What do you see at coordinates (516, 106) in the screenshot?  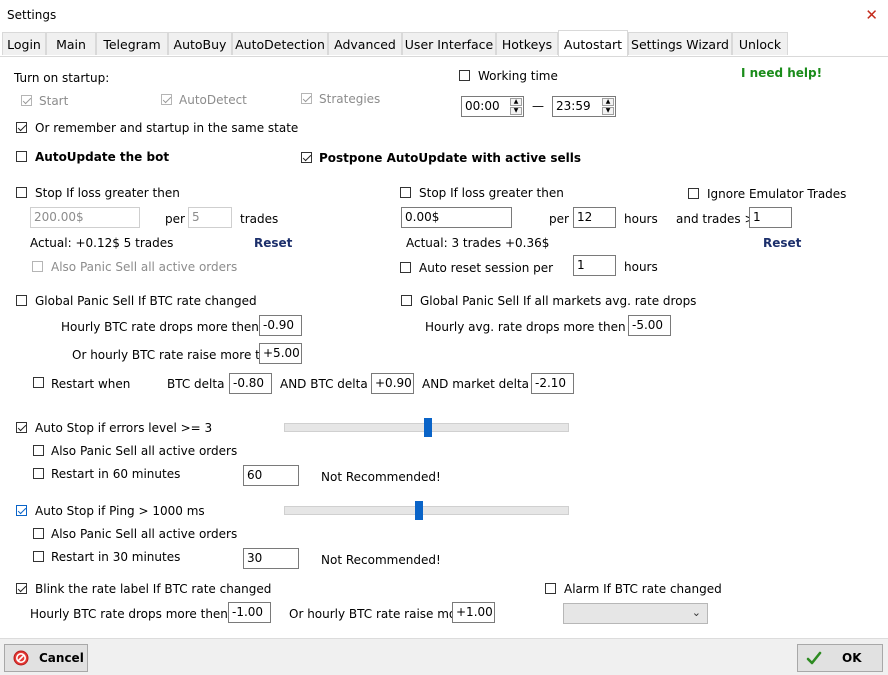 I see `working-time-from-spinner: ▲ ▼` at bounding box center [516, 106].